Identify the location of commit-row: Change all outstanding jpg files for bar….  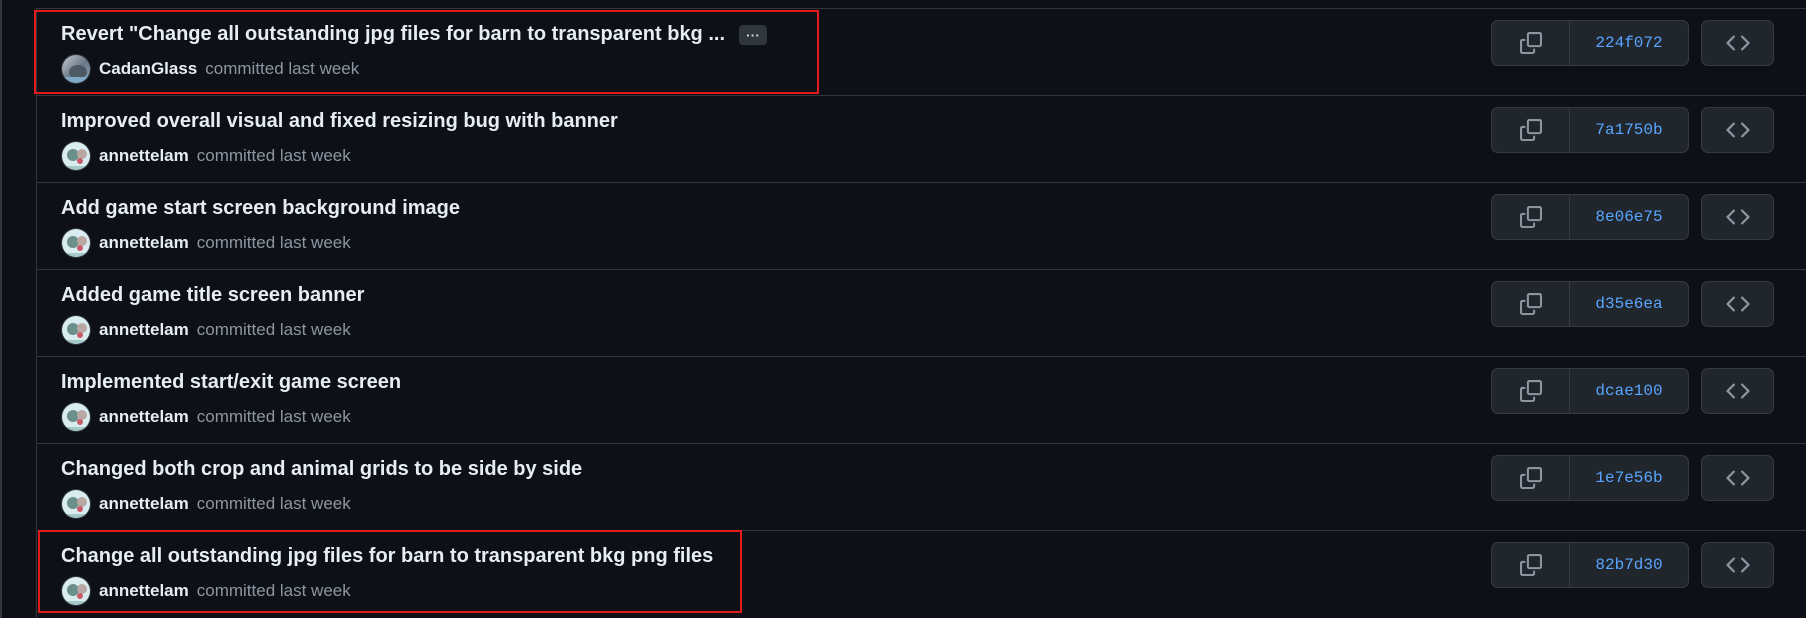
(921, 574).